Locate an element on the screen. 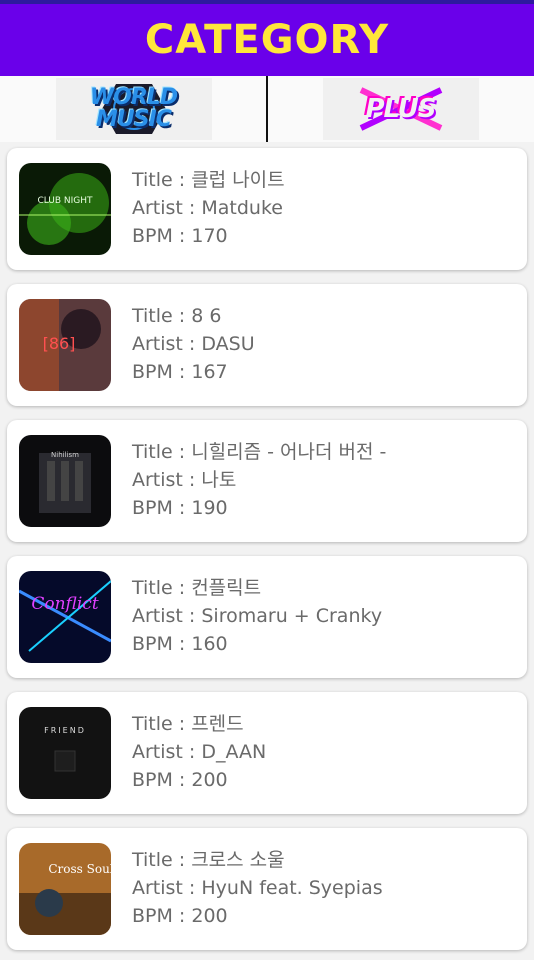 Image resolution: width=534 pixels, height=960 pixels. song-bpm: BPM : 190 is located at coordinates (180, 508).